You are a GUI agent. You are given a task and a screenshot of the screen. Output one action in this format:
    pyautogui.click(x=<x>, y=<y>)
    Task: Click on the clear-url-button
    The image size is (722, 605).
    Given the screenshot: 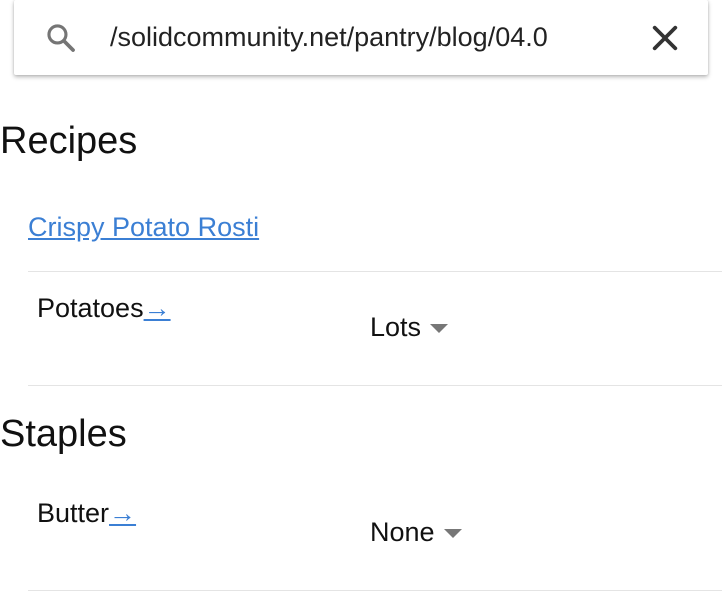 What is the action you would take?
    pyautogui.click(x=665, y=38)
    